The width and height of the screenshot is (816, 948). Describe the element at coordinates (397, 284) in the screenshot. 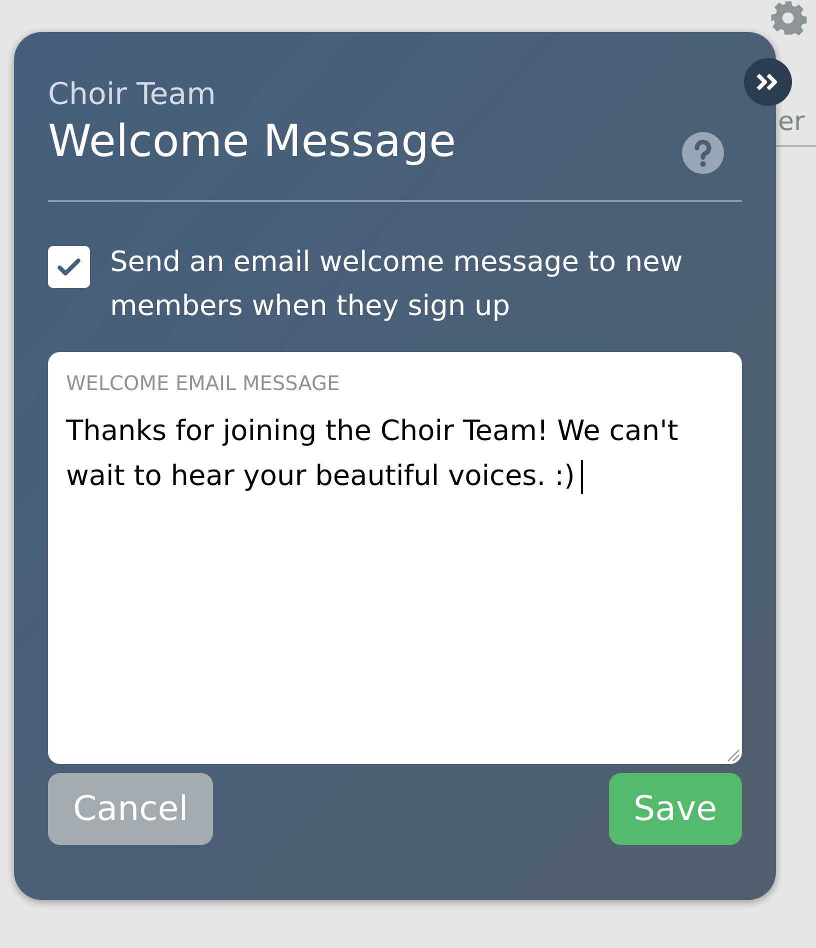

I see `checkbox-label: Send an email welcome message to new members when they sign up` at that location.